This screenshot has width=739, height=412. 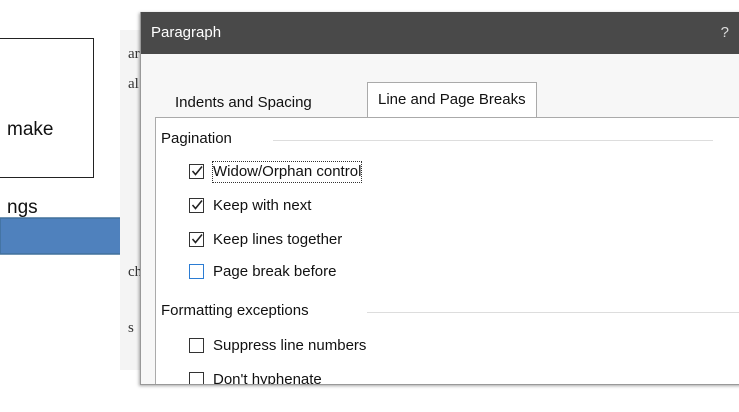 What do you see at coordinates (131, 328) in the screenshot?
I see `background-text-fragment: s` at bounding box center [131, 328].